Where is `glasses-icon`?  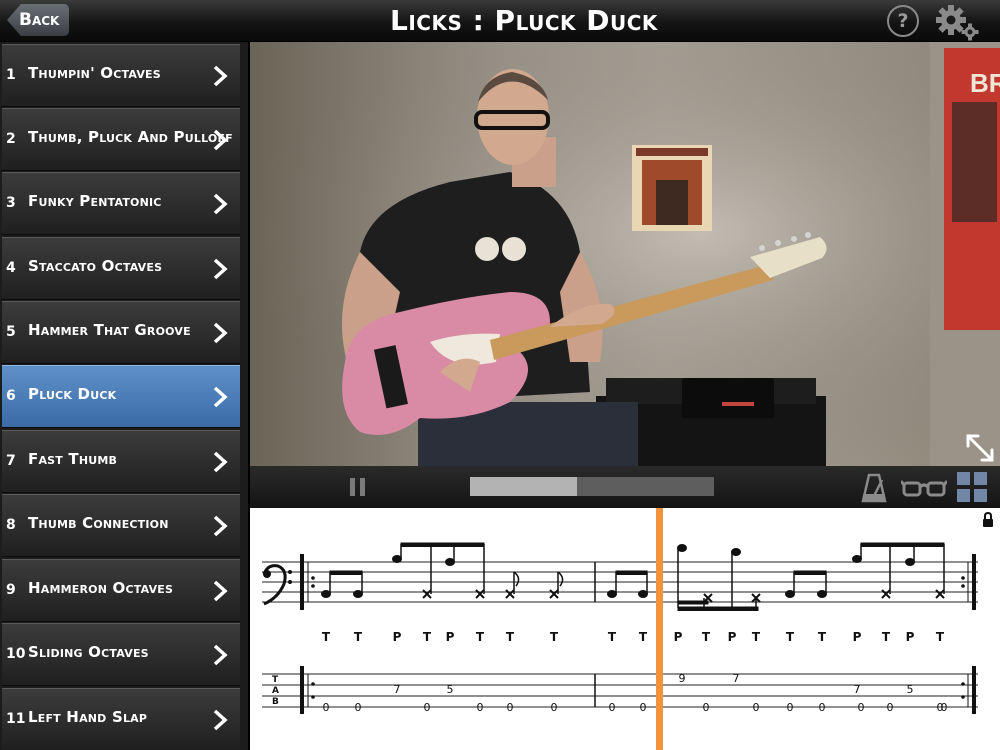 glasses-icon is located at coordinates (924, 488).